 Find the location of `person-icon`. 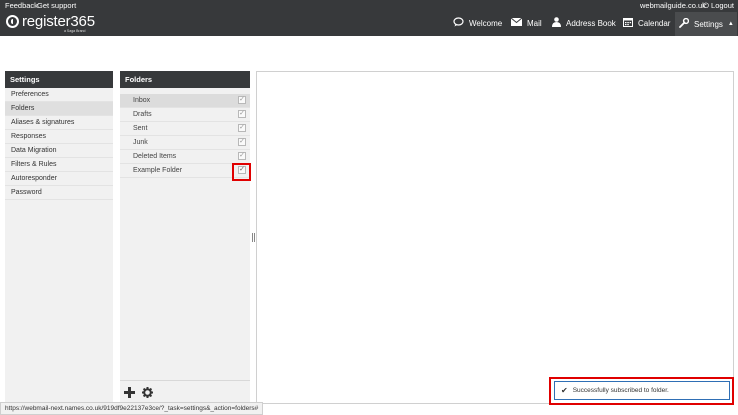

person-icon is located at coordinates (556, 23).